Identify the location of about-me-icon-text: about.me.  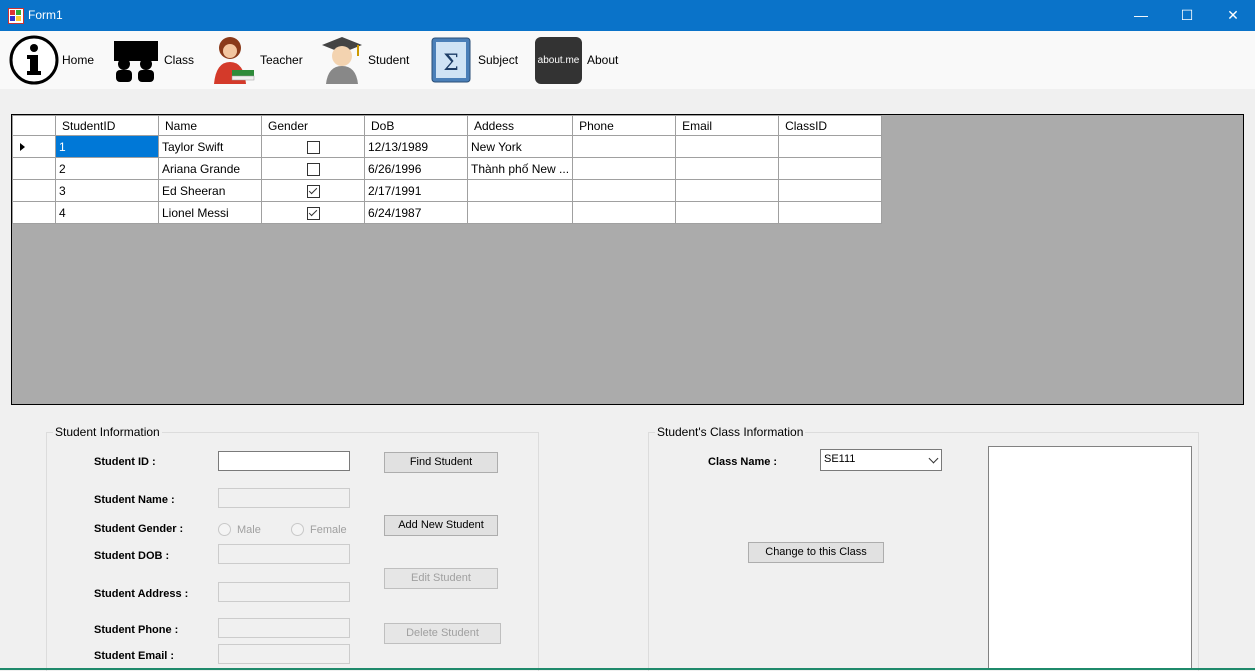
(558, 60).